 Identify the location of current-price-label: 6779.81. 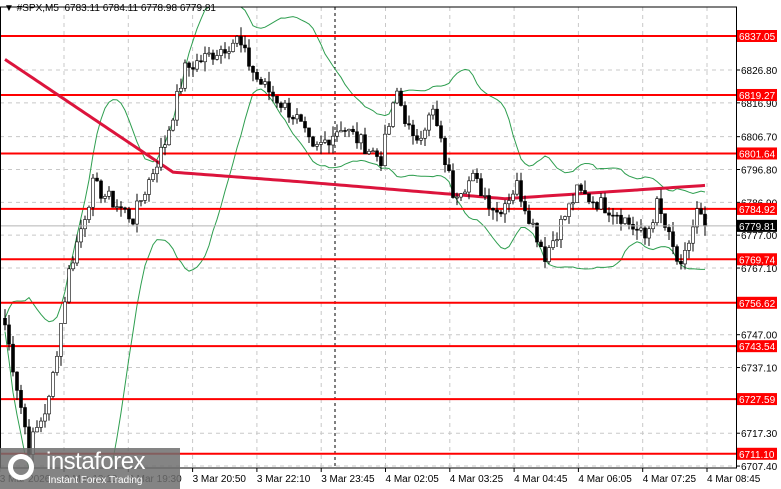
(757, 227).